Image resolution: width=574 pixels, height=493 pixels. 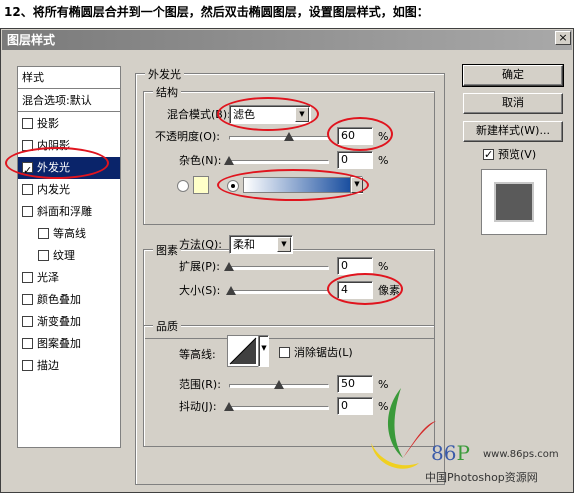 I want to click on sidebar-item: 内发光, so click(x=69, y=190).